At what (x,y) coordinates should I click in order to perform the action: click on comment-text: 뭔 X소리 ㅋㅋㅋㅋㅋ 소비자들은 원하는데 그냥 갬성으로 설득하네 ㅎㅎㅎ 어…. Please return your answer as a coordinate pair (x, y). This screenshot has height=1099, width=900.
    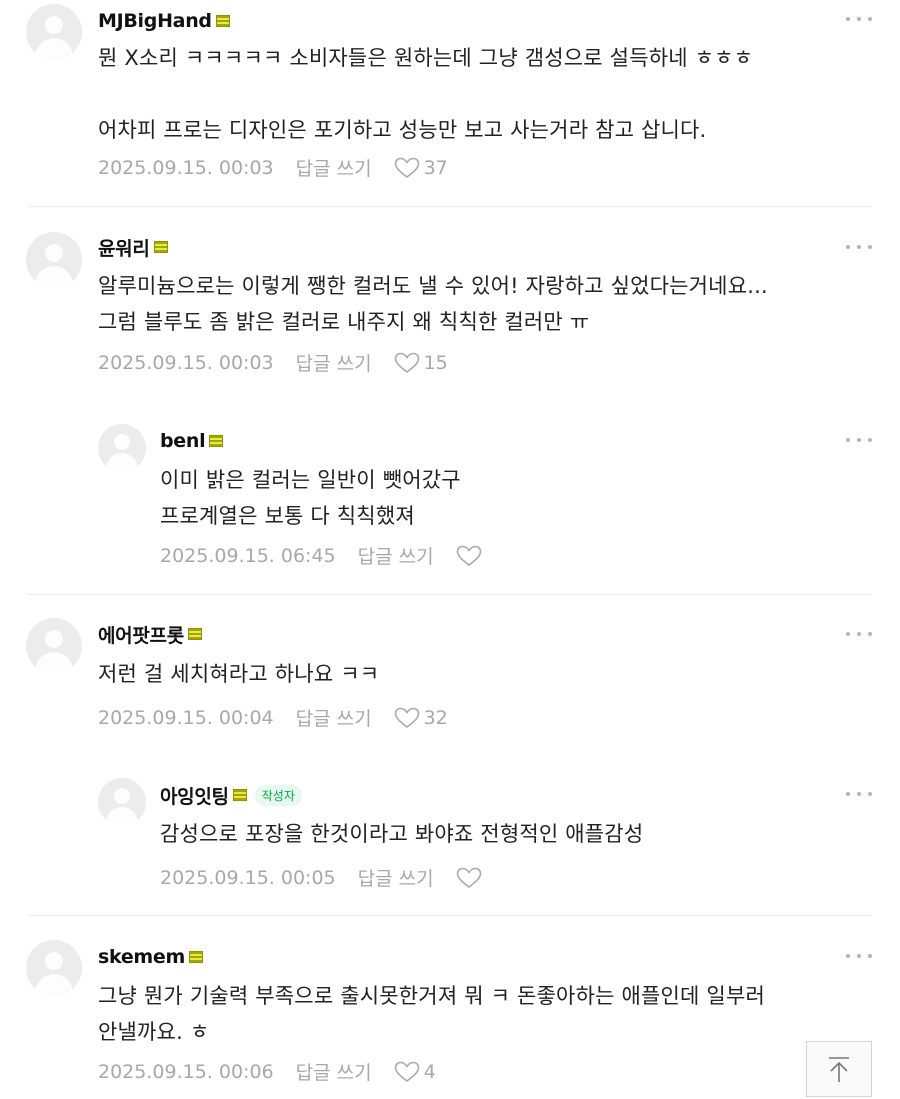
    Looking at the image, I should click on (425, 94).